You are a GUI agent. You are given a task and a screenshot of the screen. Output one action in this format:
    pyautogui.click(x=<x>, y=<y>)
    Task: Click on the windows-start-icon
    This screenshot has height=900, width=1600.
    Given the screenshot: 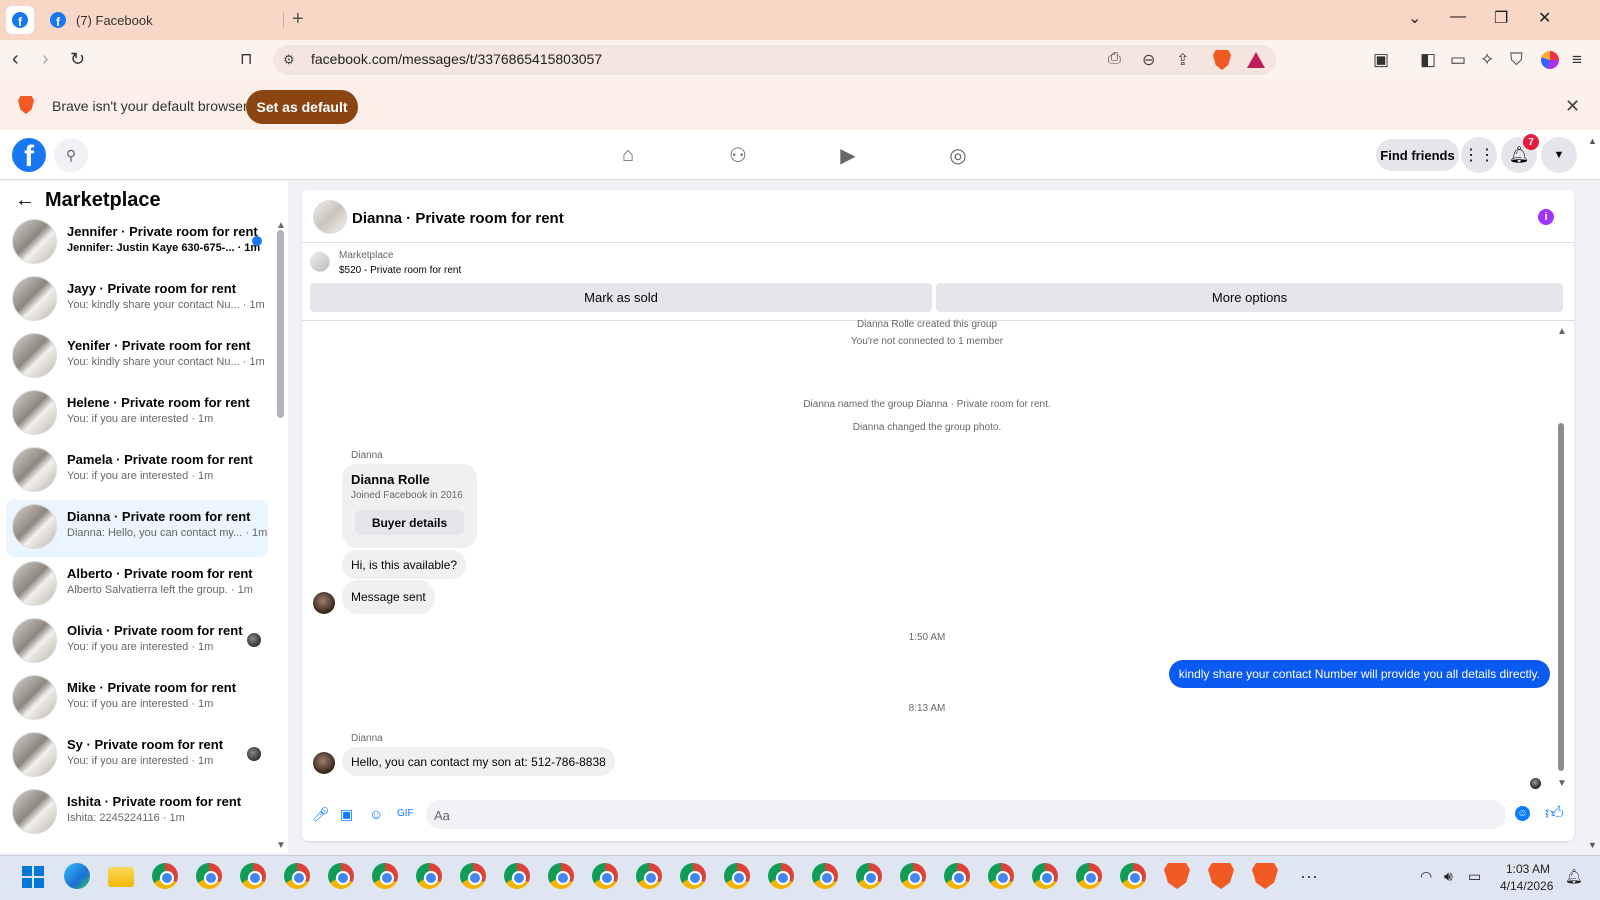 What is the action you would take?
    pyautogui.click(x=33, y=877)
    